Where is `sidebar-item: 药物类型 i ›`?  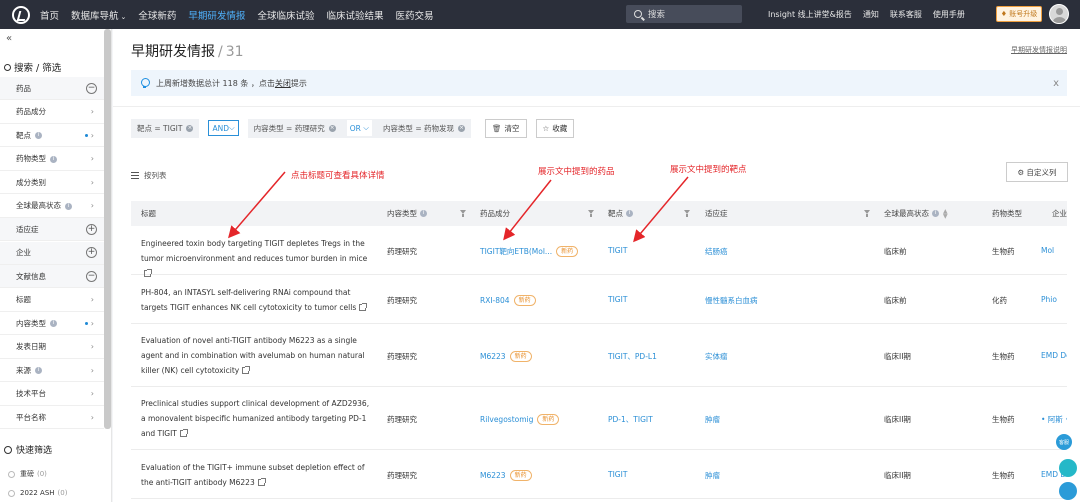
sidebar-item: 药物类型 i › is located at coordinates (52, 159).